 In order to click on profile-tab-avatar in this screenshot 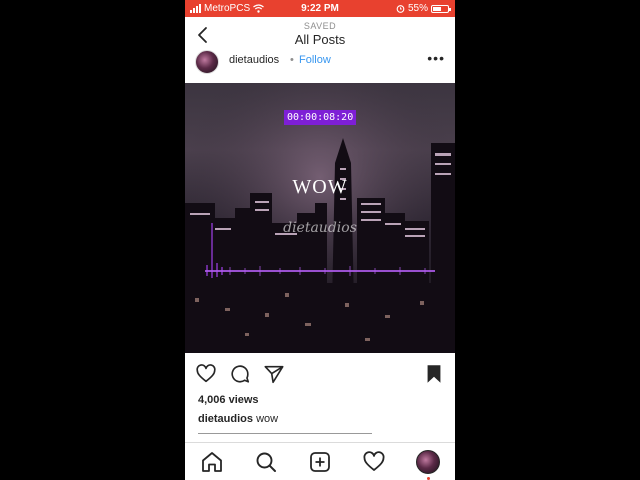, I will do `click(428, 462)`.